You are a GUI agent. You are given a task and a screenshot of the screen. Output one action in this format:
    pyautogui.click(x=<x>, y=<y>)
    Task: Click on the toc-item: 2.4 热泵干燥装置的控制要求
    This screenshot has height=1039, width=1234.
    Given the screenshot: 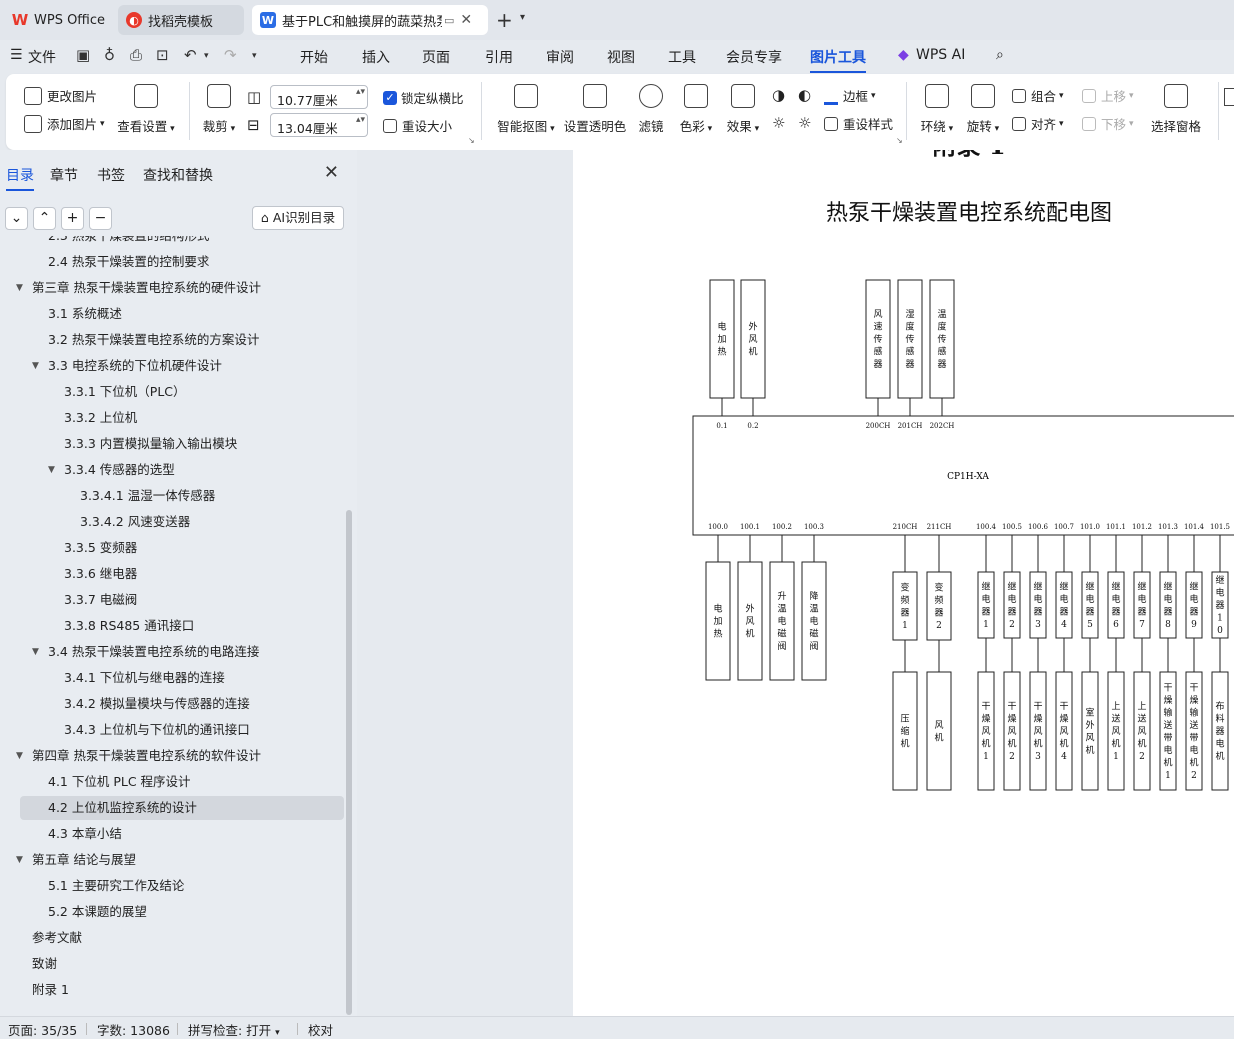 What is the action you would take?
    pyautogui.click(x=182, y=262)
    